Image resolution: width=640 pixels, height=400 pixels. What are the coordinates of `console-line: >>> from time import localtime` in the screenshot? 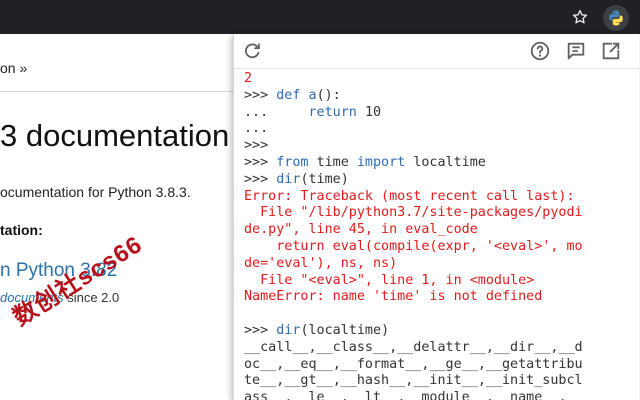 It's located at (365, 162).